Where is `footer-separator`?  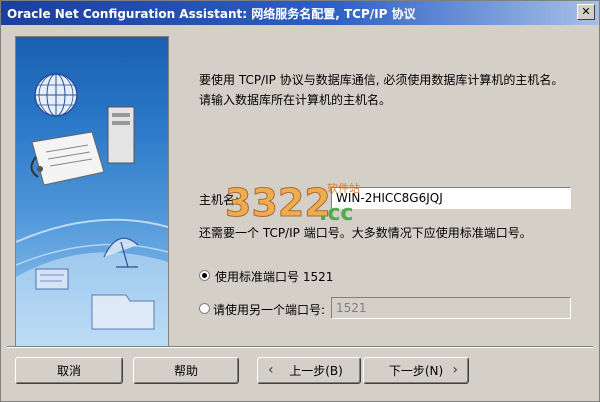
footer-separator is located at coordinates (300, 347).